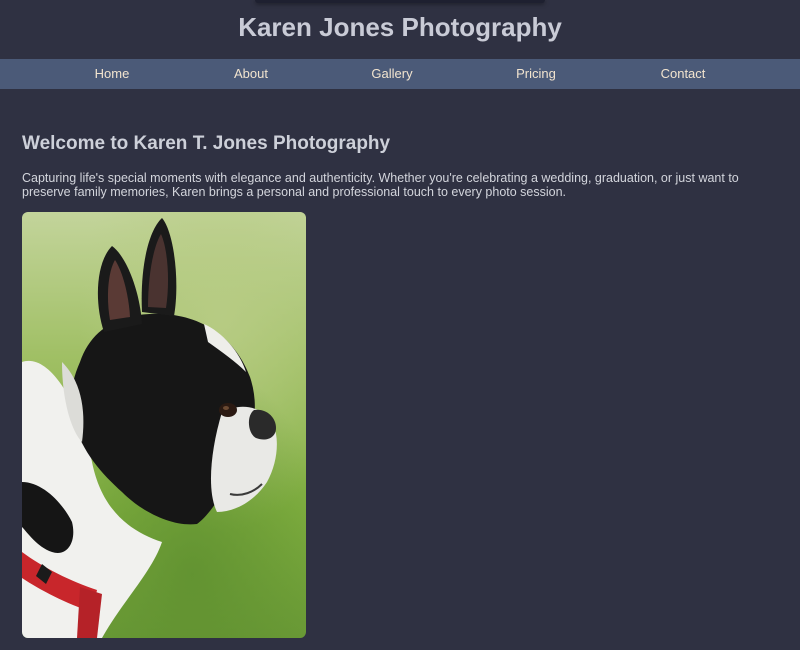  Describe the element at coordinates (206, 143) in the screenshot. I see `welcome-heading: Welcome to Karen T. Jones Photography` at that location.